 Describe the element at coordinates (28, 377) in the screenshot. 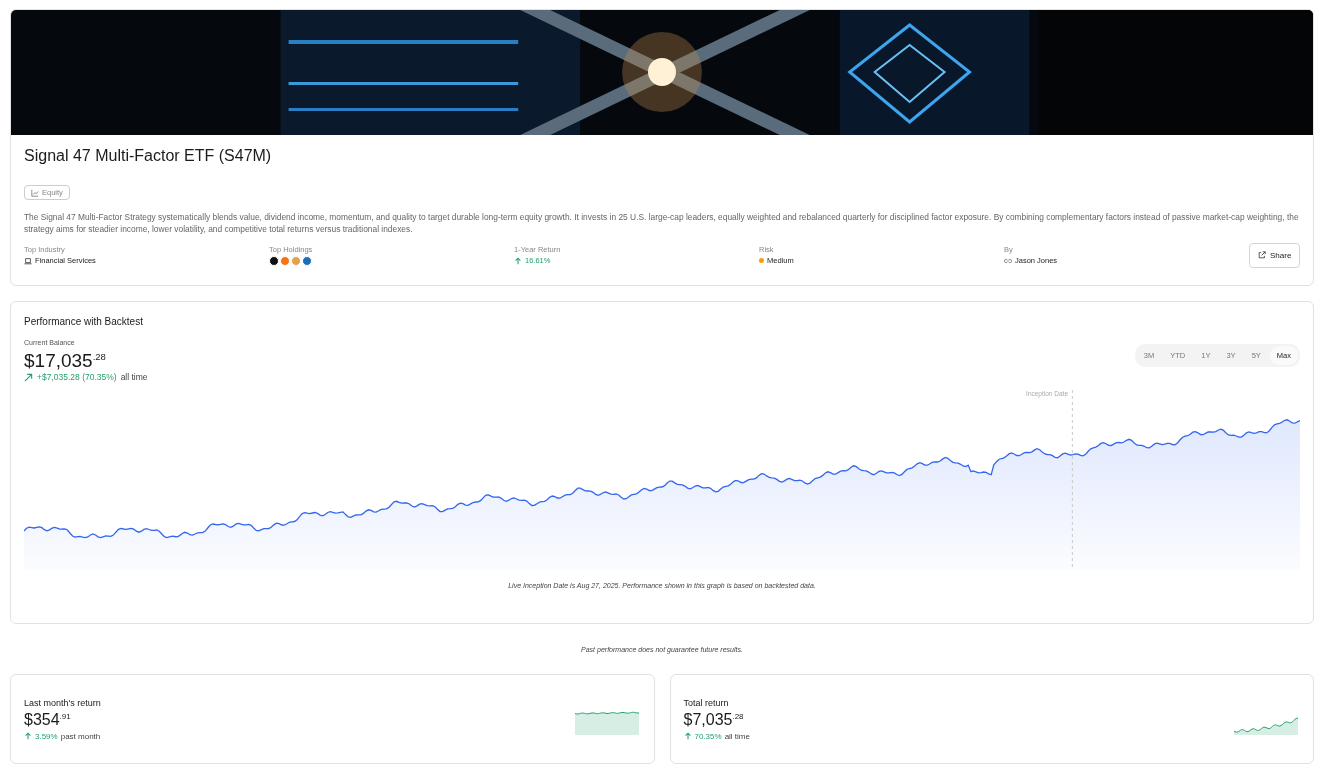

I see `trend-arrow-icon` at that location.